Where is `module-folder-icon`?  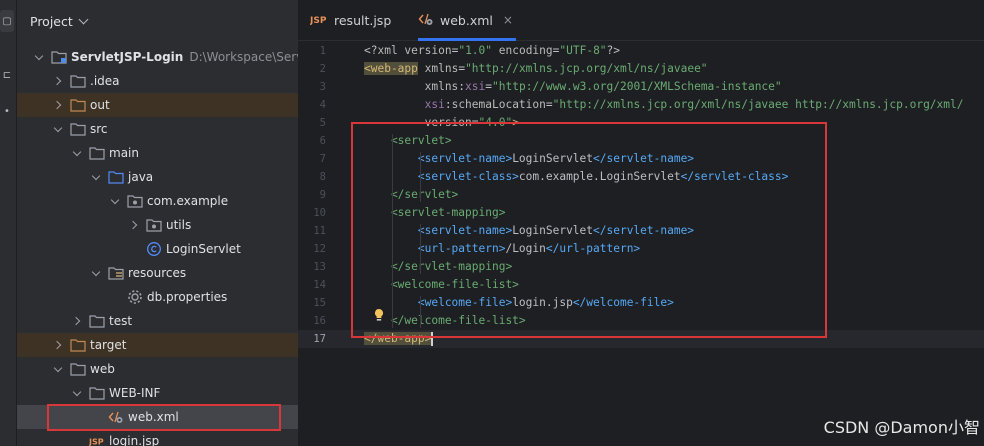
module-folder-icon is located at coordinates (59, 57).